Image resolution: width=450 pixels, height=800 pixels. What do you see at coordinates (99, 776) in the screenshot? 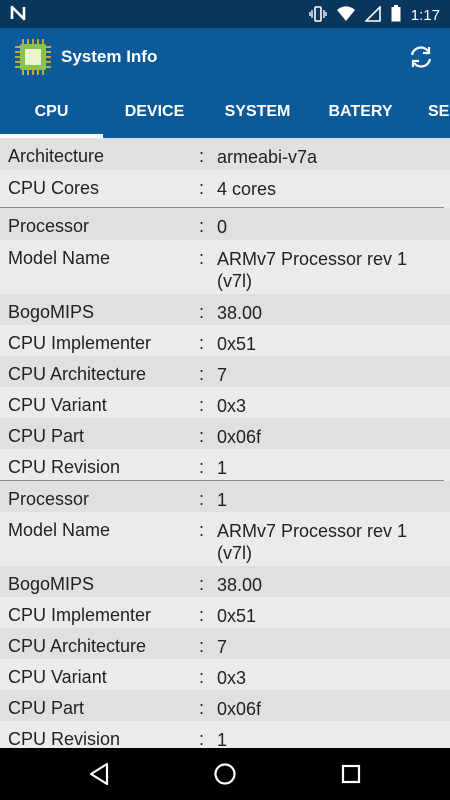
I see `back-icon` at bounding box center [99, 776].